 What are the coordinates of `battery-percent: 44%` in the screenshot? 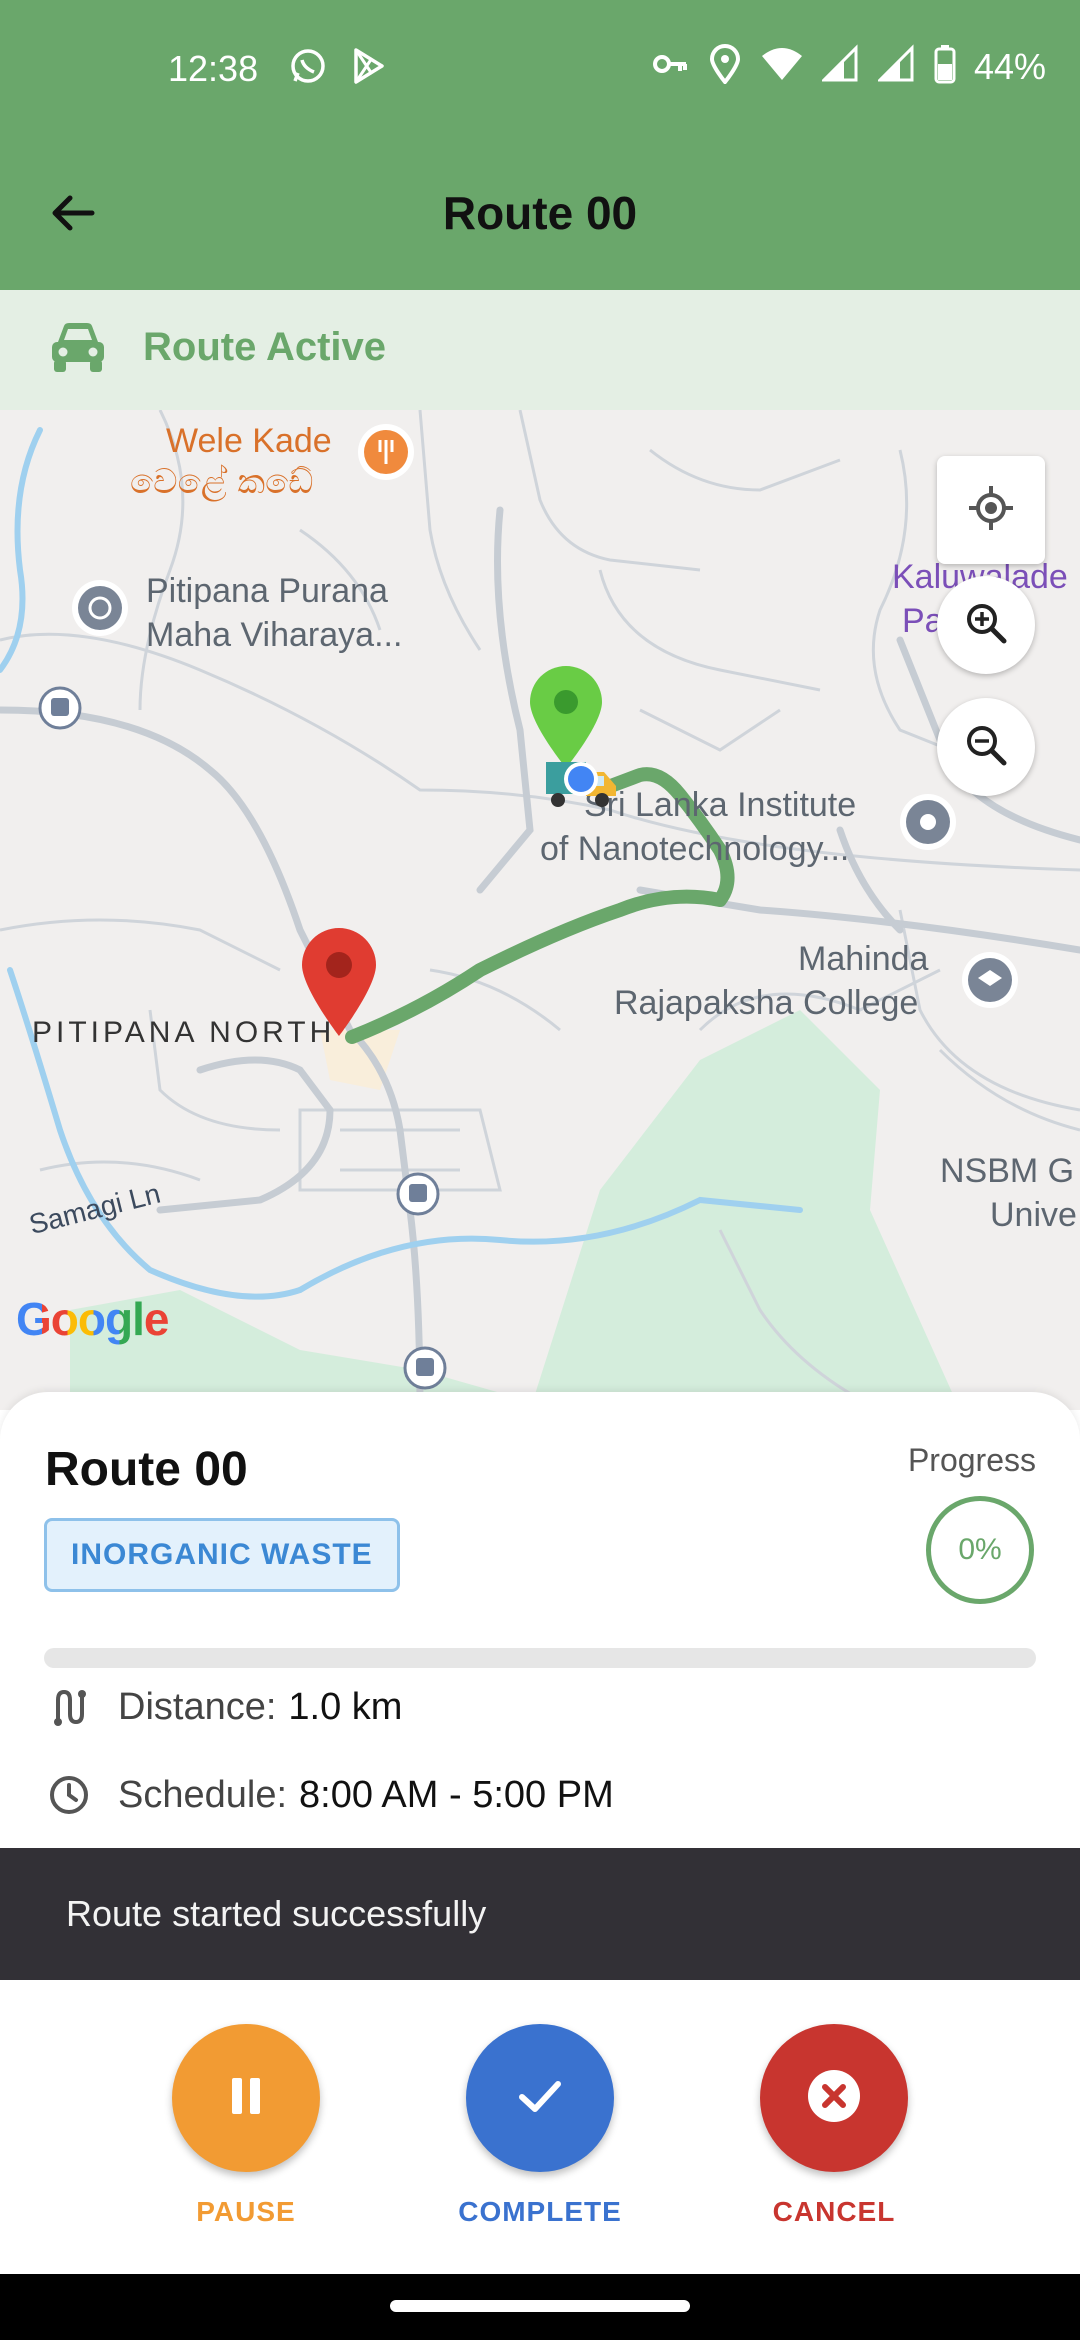 It's located at (1009, 66).